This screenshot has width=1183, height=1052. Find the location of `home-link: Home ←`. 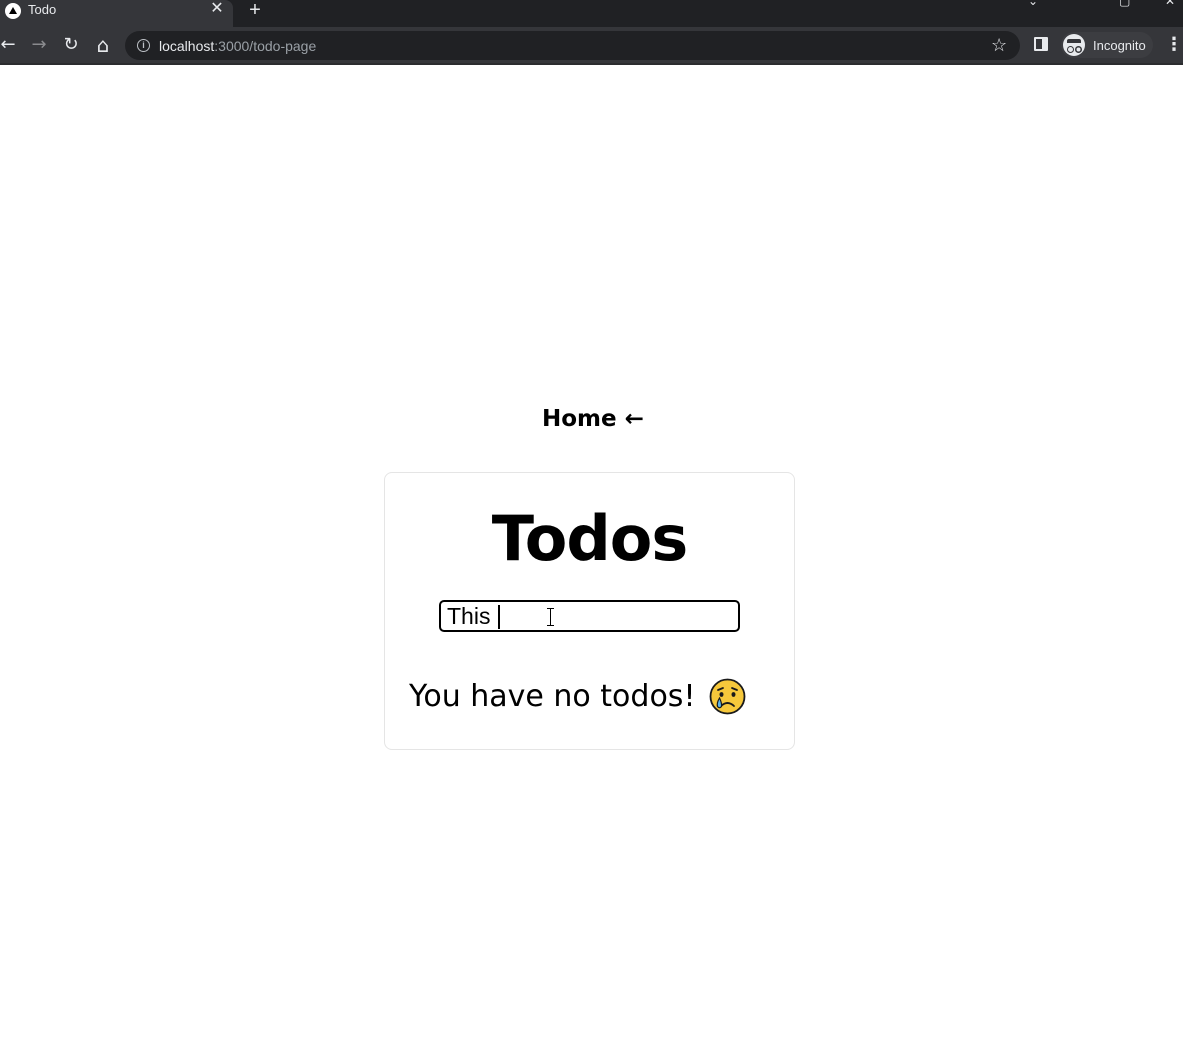

home-link: Home ← is located at coordinates (593, 422).